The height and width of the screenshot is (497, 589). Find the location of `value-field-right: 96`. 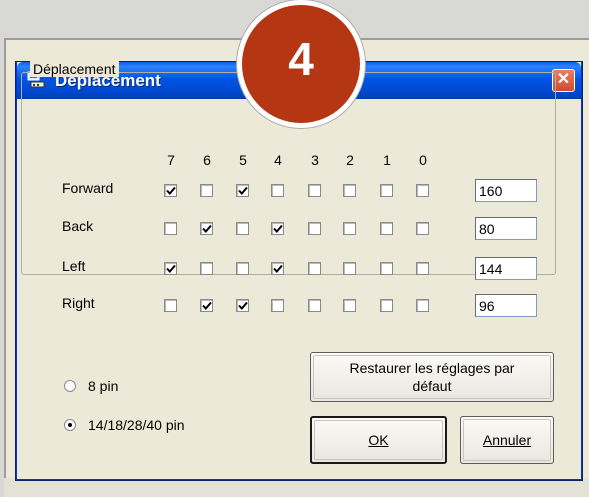

value-field-right: 96 is located at coordinates (506, 305).